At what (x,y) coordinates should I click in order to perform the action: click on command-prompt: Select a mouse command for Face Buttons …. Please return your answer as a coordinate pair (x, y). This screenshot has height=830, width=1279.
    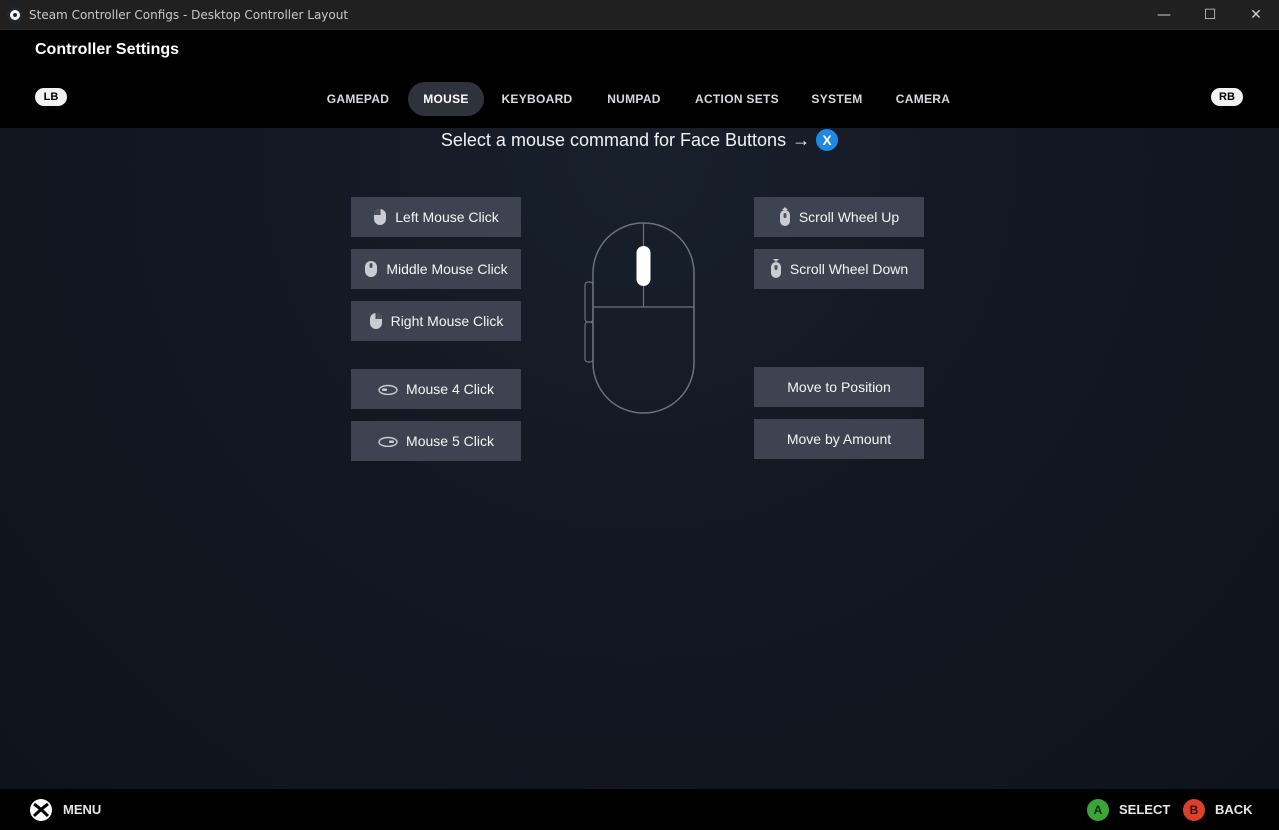
    Looking at the image, I should click on (639, 140).